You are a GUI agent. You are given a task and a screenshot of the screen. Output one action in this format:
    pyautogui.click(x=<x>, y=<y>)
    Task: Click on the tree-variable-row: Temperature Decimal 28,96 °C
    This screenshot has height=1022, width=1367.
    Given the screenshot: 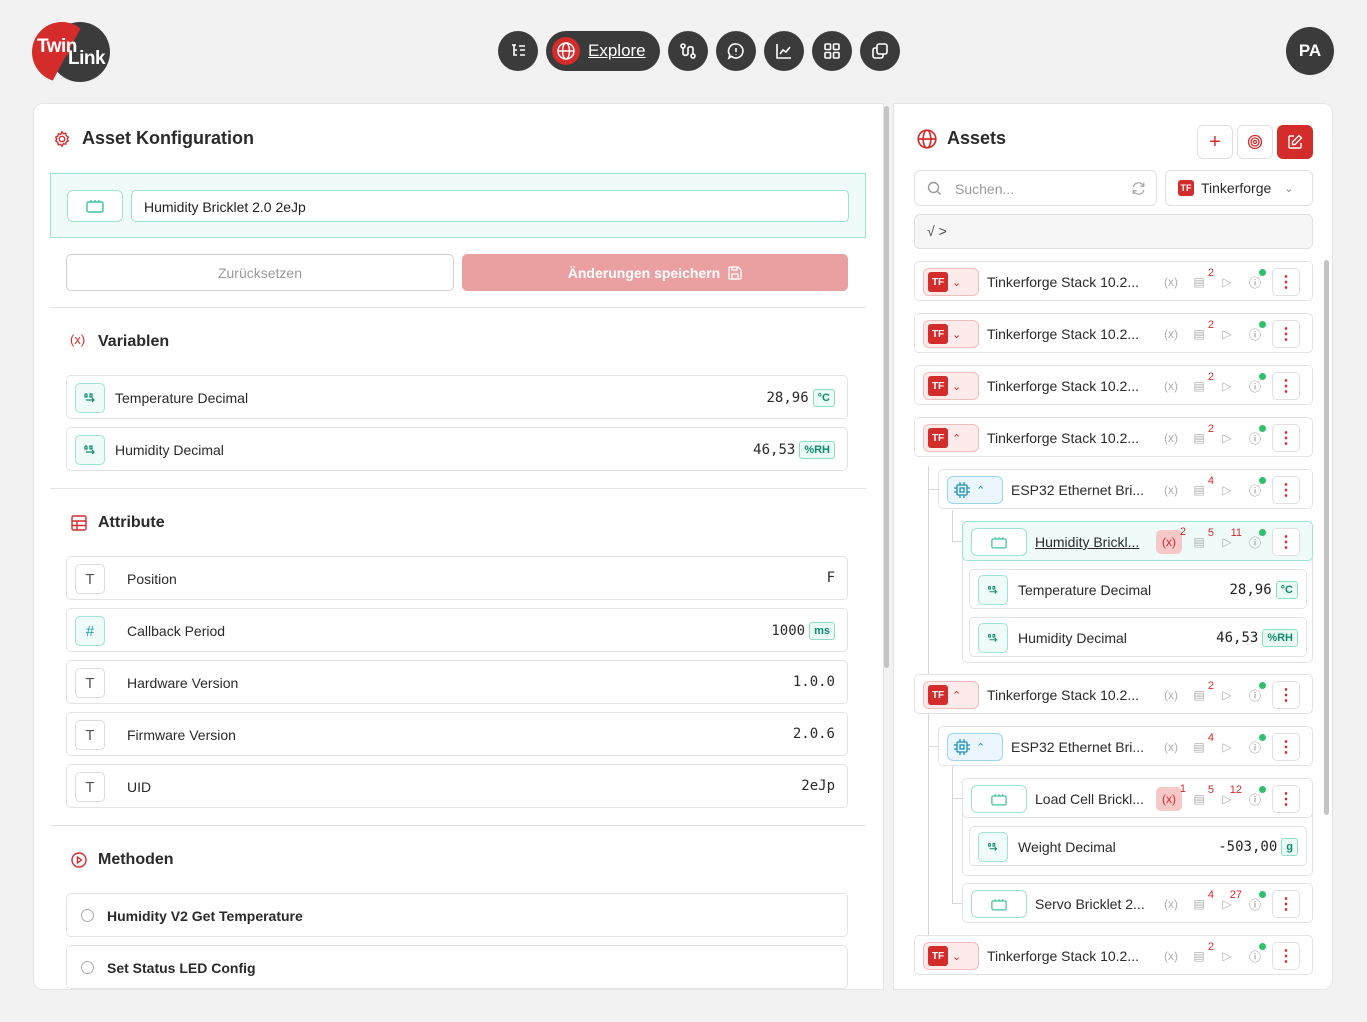 What is the action you would take?
    pyautogui.click(x=1138, y=589)
    